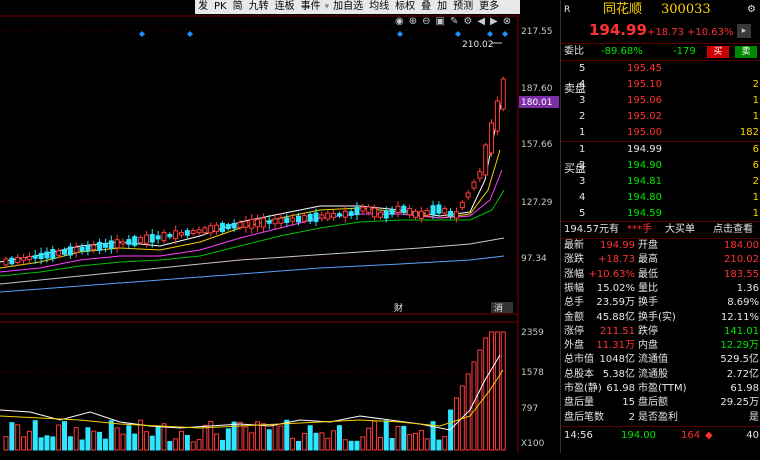  I want to click on settings-gear-icon: ⚙, so click(751, 10).